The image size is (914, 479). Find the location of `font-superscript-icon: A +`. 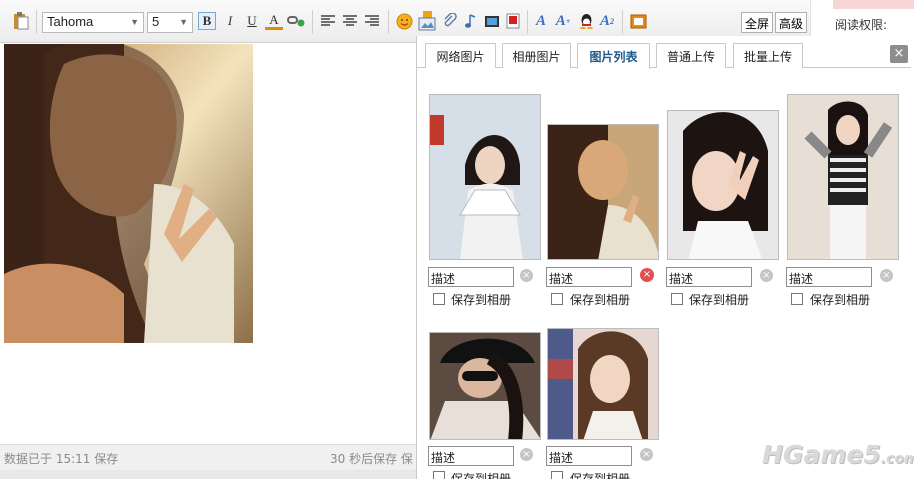

font-superscript-icon: A + is located at coordinates (563, 21).